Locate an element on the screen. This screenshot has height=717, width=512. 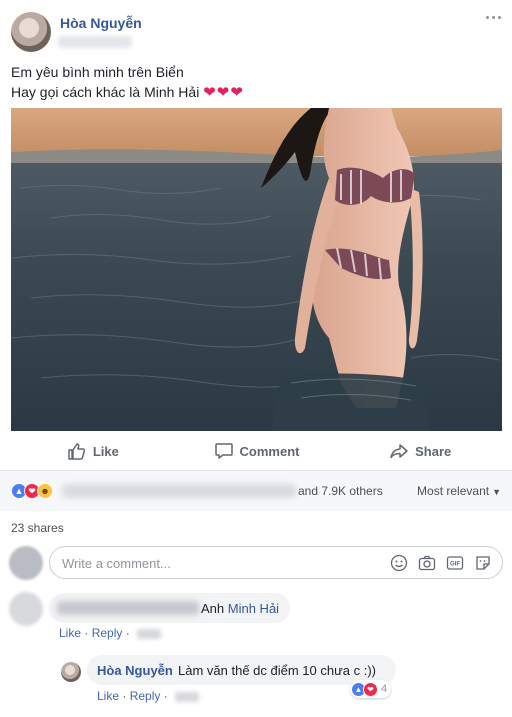
reaction-count: and 7.9K others is located at coordinates (340, 491).